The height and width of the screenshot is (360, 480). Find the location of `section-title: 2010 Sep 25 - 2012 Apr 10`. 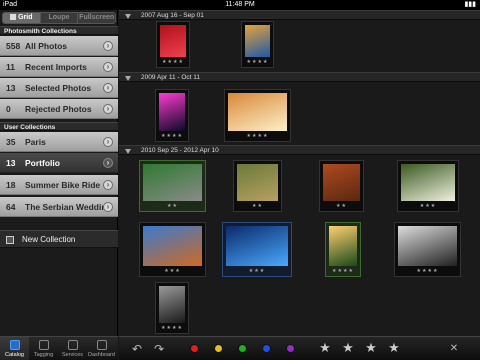

section-title: 2010 Sep 25 - 2012 Apr 10 is located at coordinates (180, 150).